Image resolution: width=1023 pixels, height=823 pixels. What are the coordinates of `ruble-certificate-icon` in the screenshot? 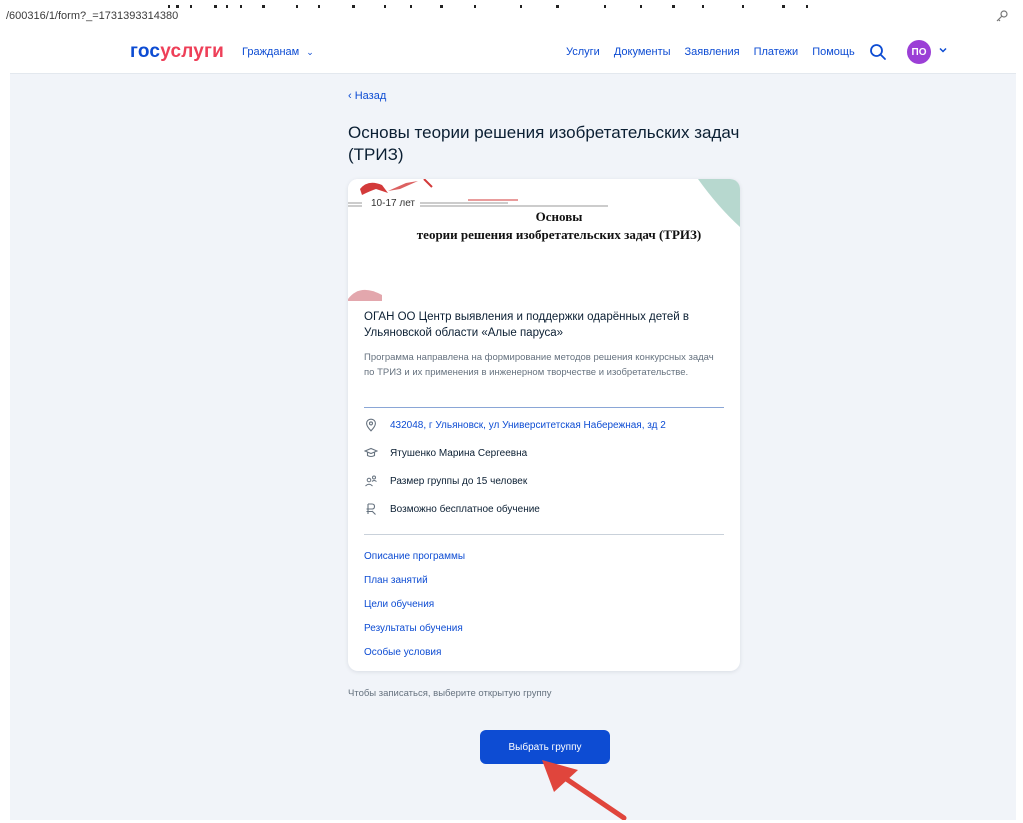 It's located at (371, 509).